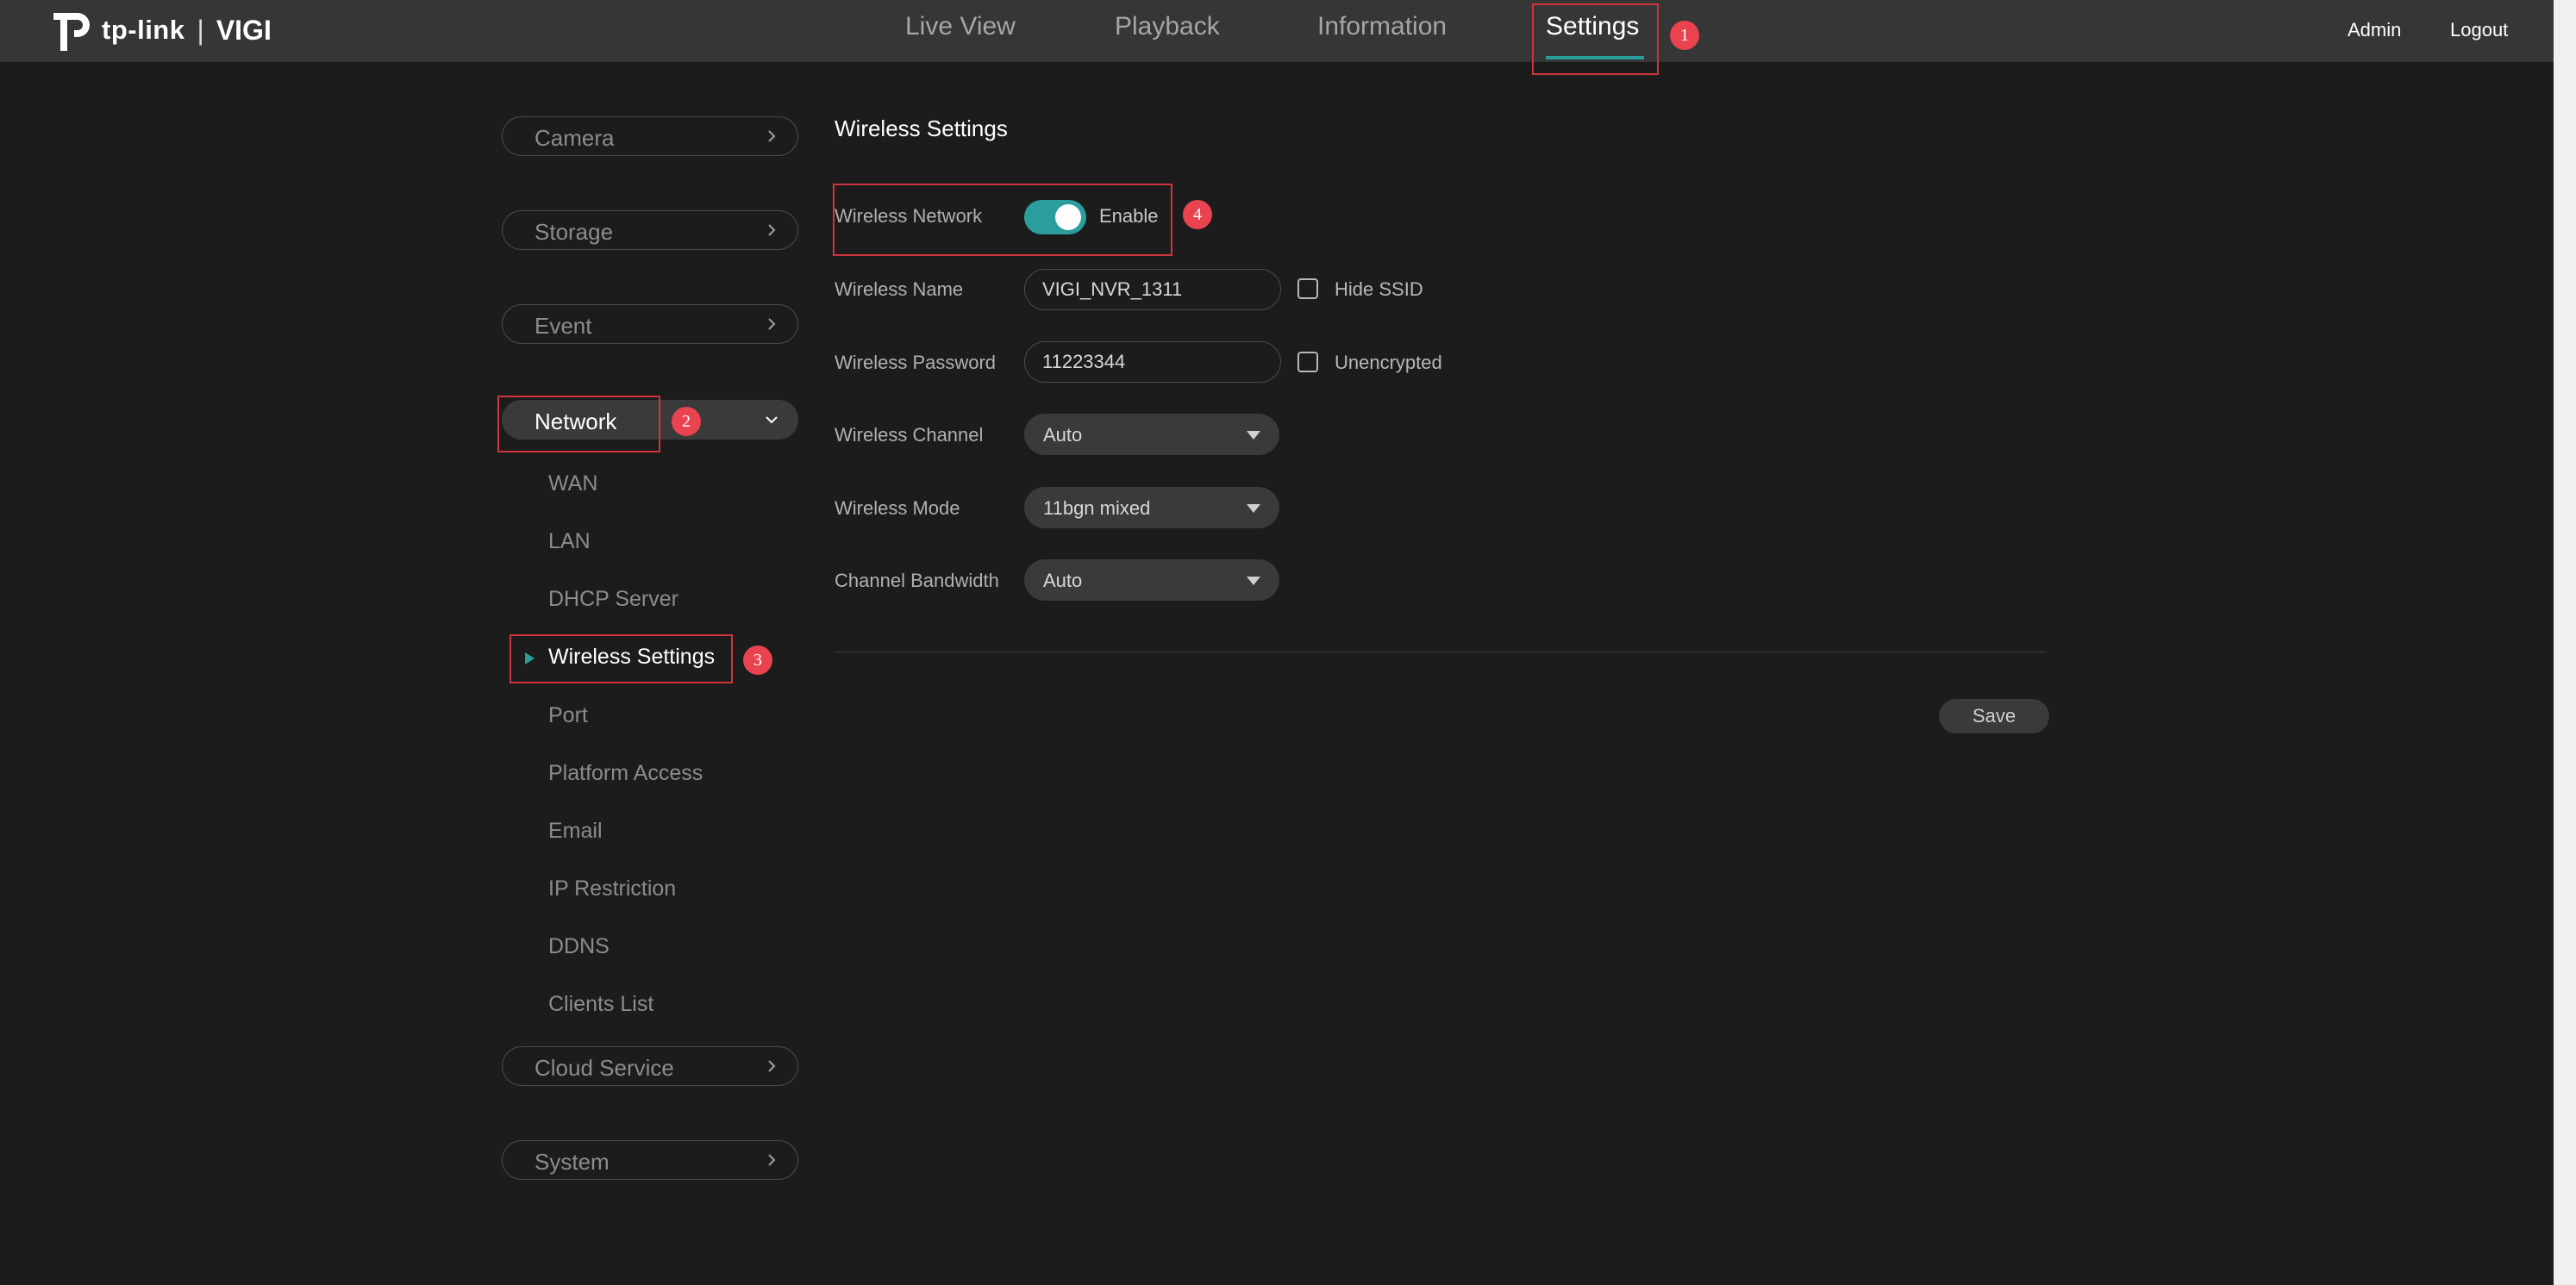 This screenshot has height=1285, width=2576. What do you see at coordinates (917, 581) in the screenshot?
I see `channel-bandwidth-label: Channel Bandwidth` at bounding box center [917, 581].